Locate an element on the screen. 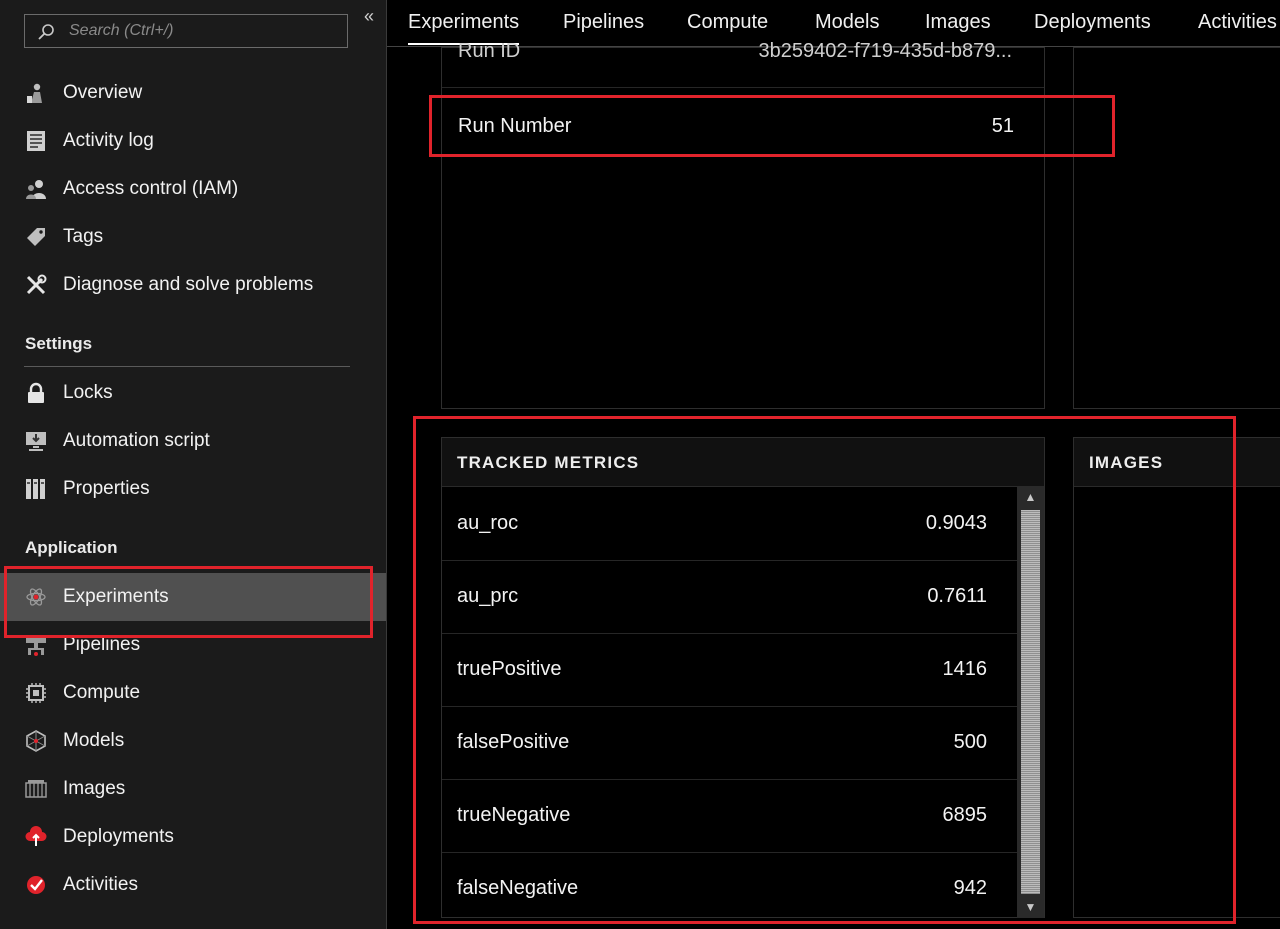  sidebar-item-label: Pipelines is located at coordinates (102, 644).